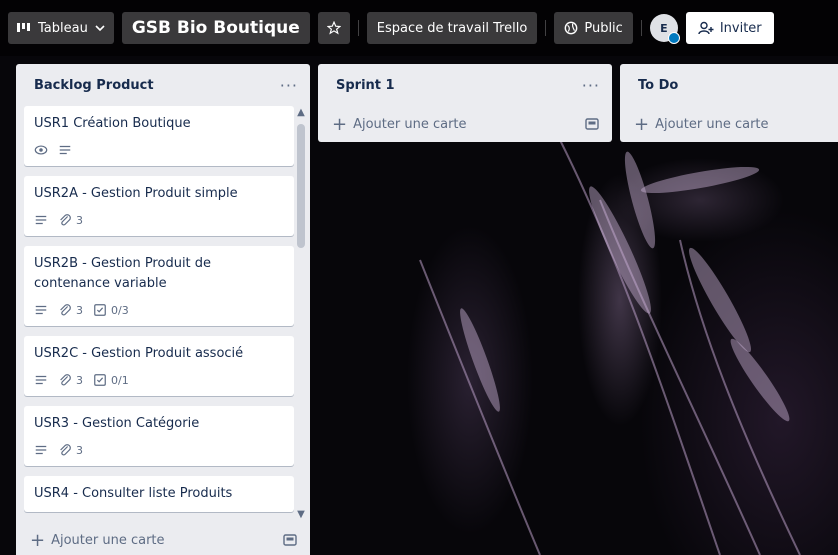 The width and height of the screenshot is (838, 555). What do you see at coordinates (465, 85) in the screenshot?
I see `list-header: Sprint 1 ···` at bounding box center [465, 85].